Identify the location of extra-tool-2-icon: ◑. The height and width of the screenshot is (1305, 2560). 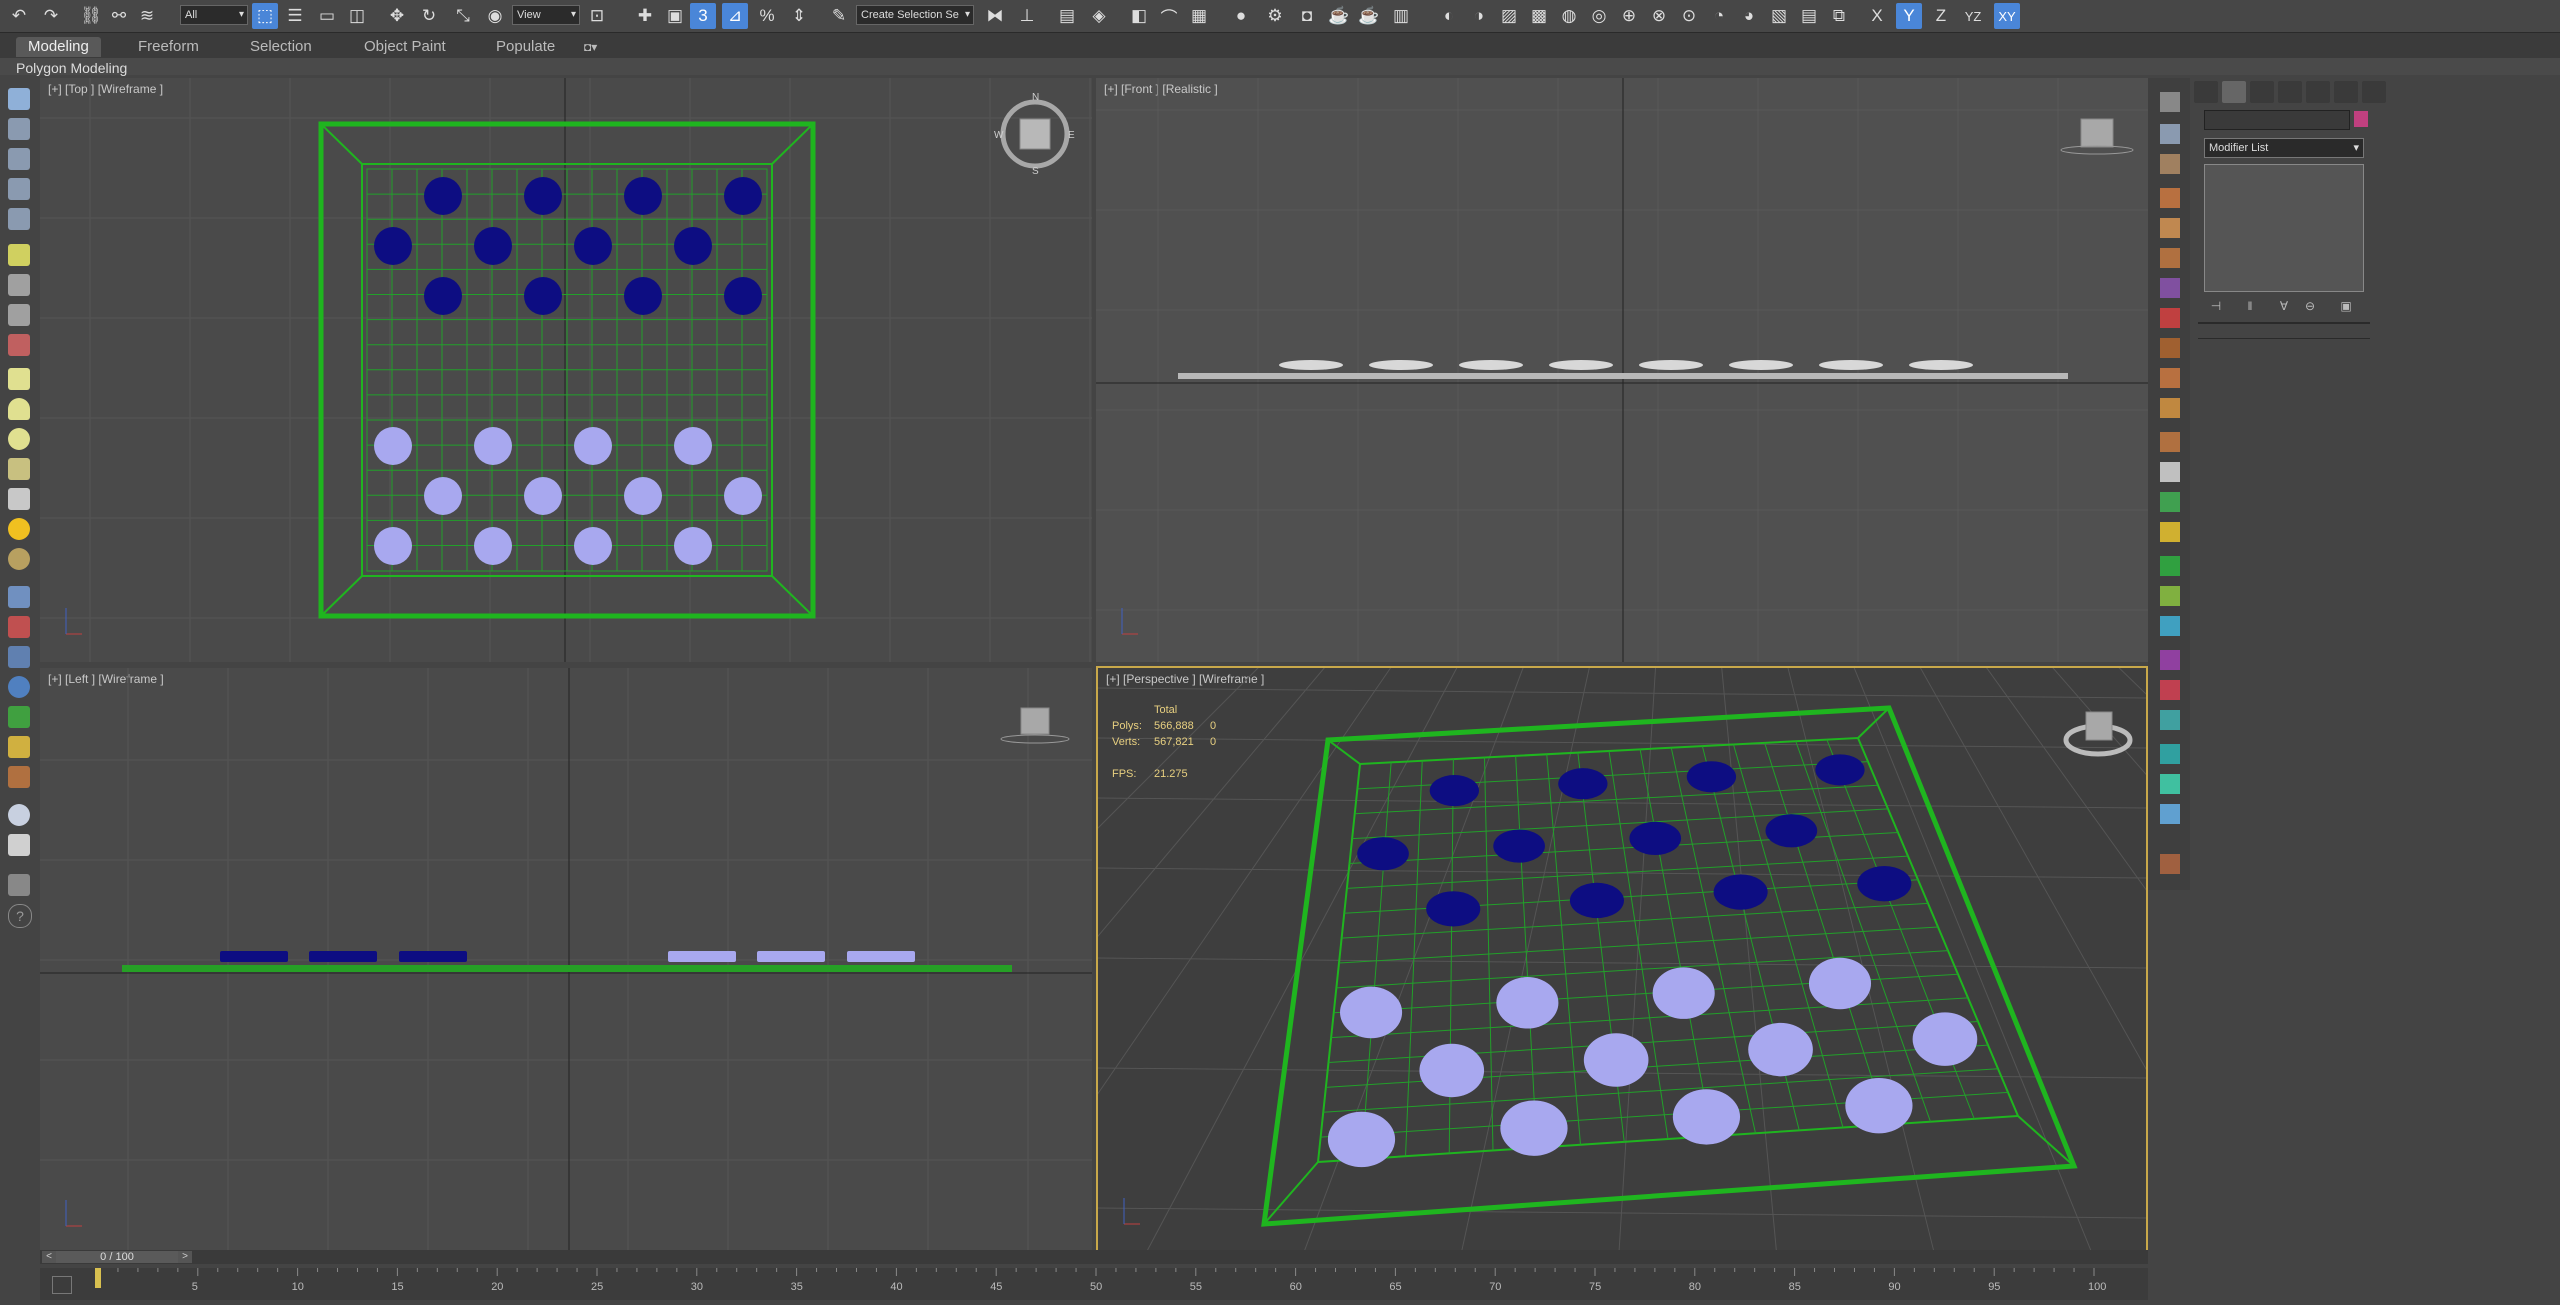
(1479, 16).